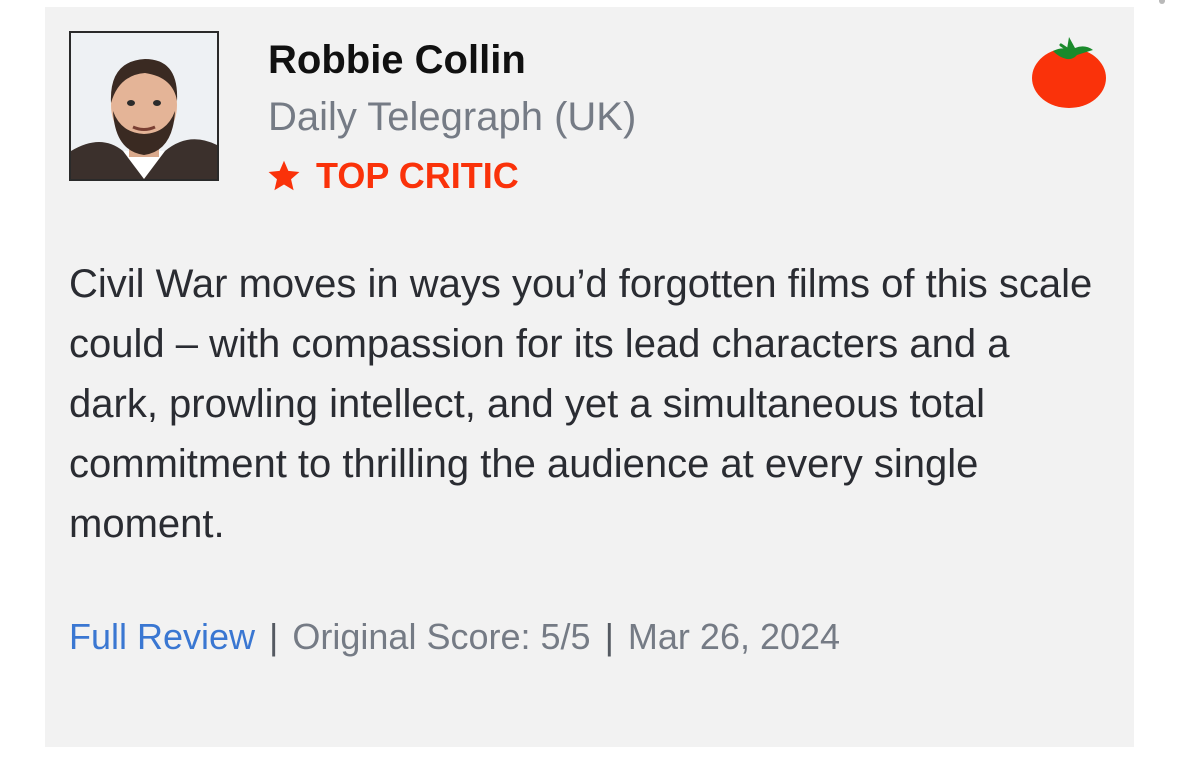 The height and width of the screenshot is (769, 1179). I want to click on original-score: Original Score: 5/5, so click(441, 636).